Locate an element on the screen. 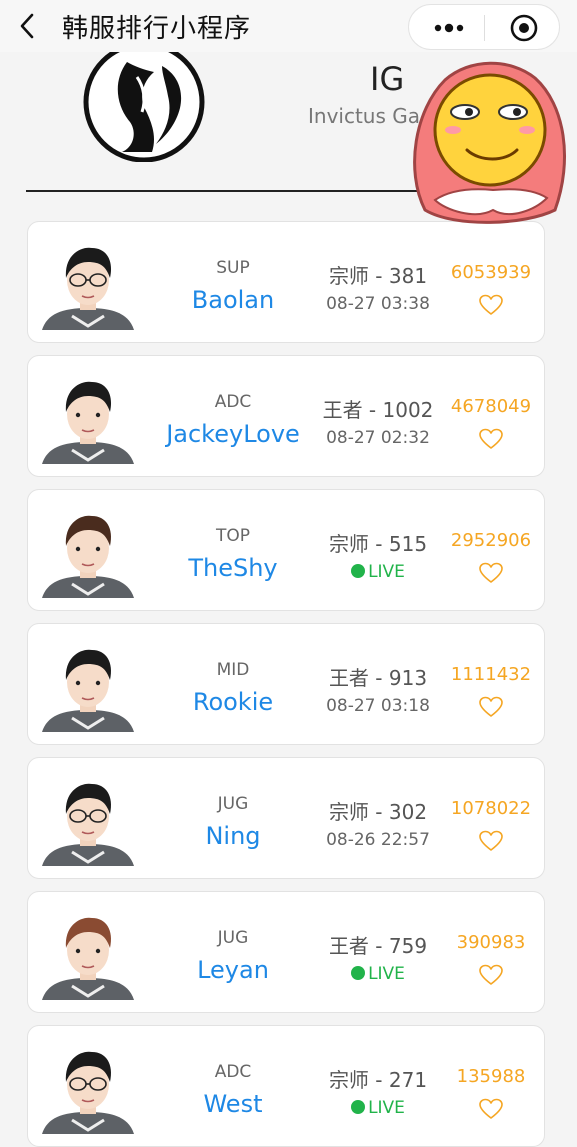 The image size is (577, 1147). player-card: JUG Ning 宗师 - 302 08-26 22:57 1078022 is located at coordinates (286, 818).